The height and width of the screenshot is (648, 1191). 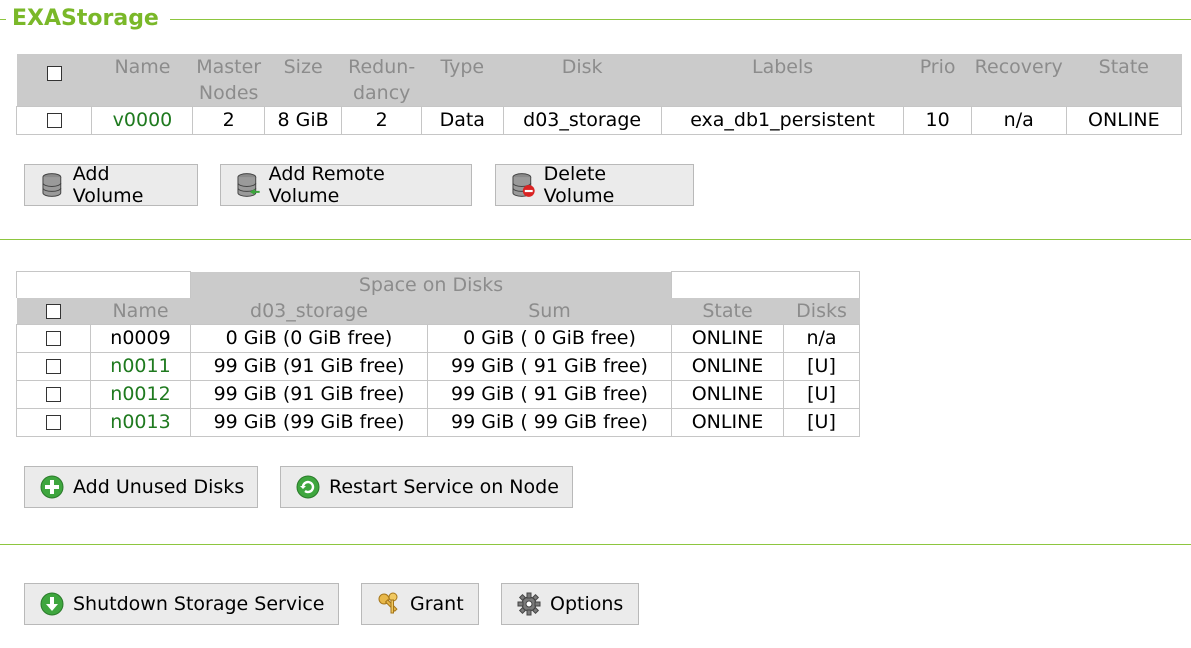 What do you see at coordinates (523, 185) in the screenshot?
I see `database-delete-icon` at bounding box center [523, 185].